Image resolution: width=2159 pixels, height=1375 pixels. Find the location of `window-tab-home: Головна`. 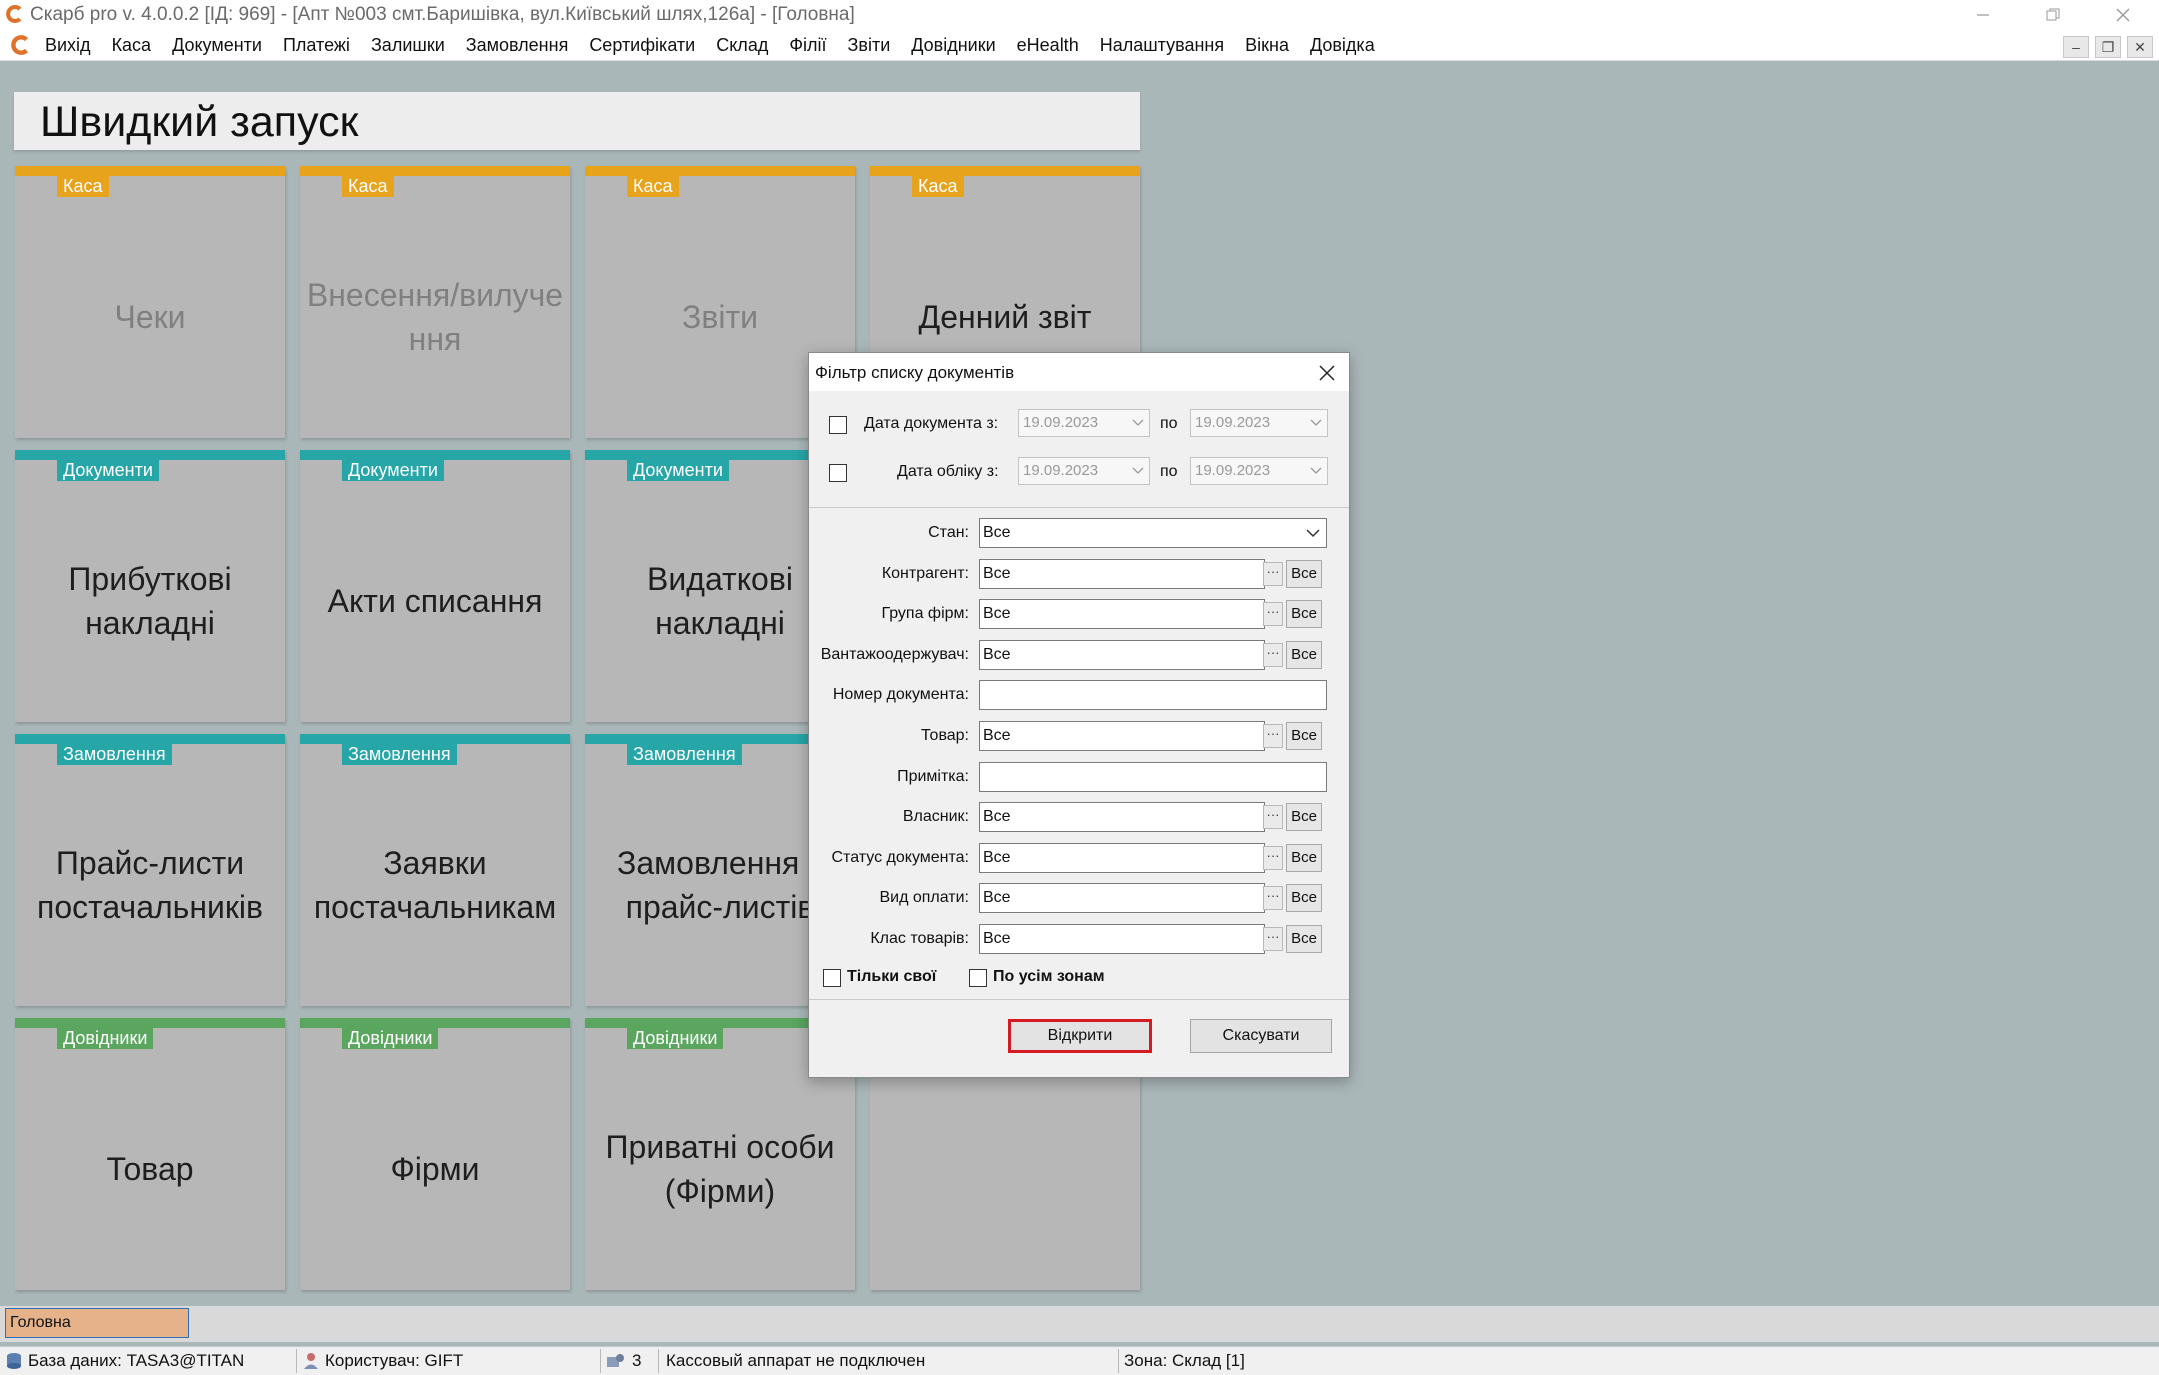

window-tab-home: Головна is located at coordinates (97, 1323).